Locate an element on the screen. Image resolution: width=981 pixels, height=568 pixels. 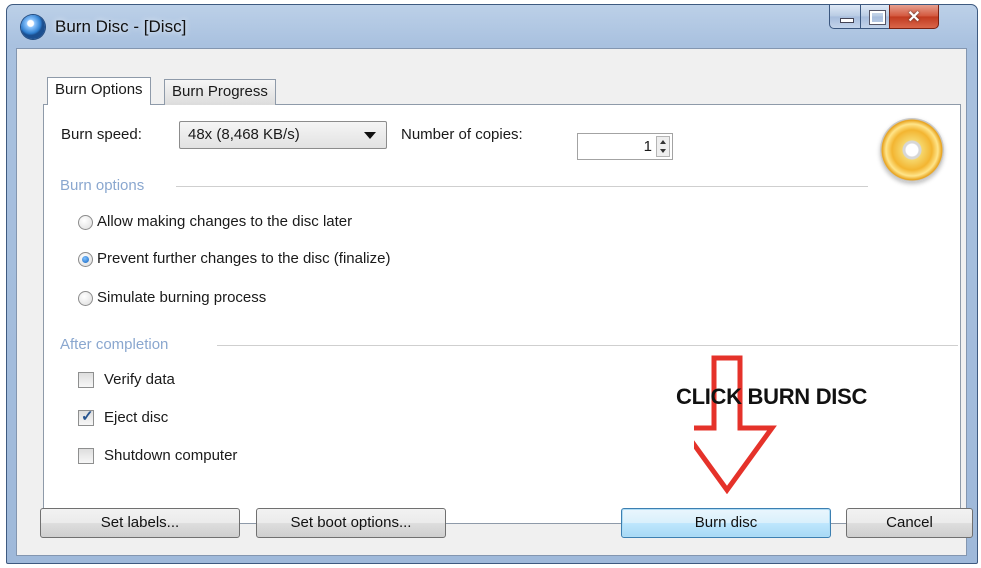
after-completion-divider is located at coordinates (587, 345).